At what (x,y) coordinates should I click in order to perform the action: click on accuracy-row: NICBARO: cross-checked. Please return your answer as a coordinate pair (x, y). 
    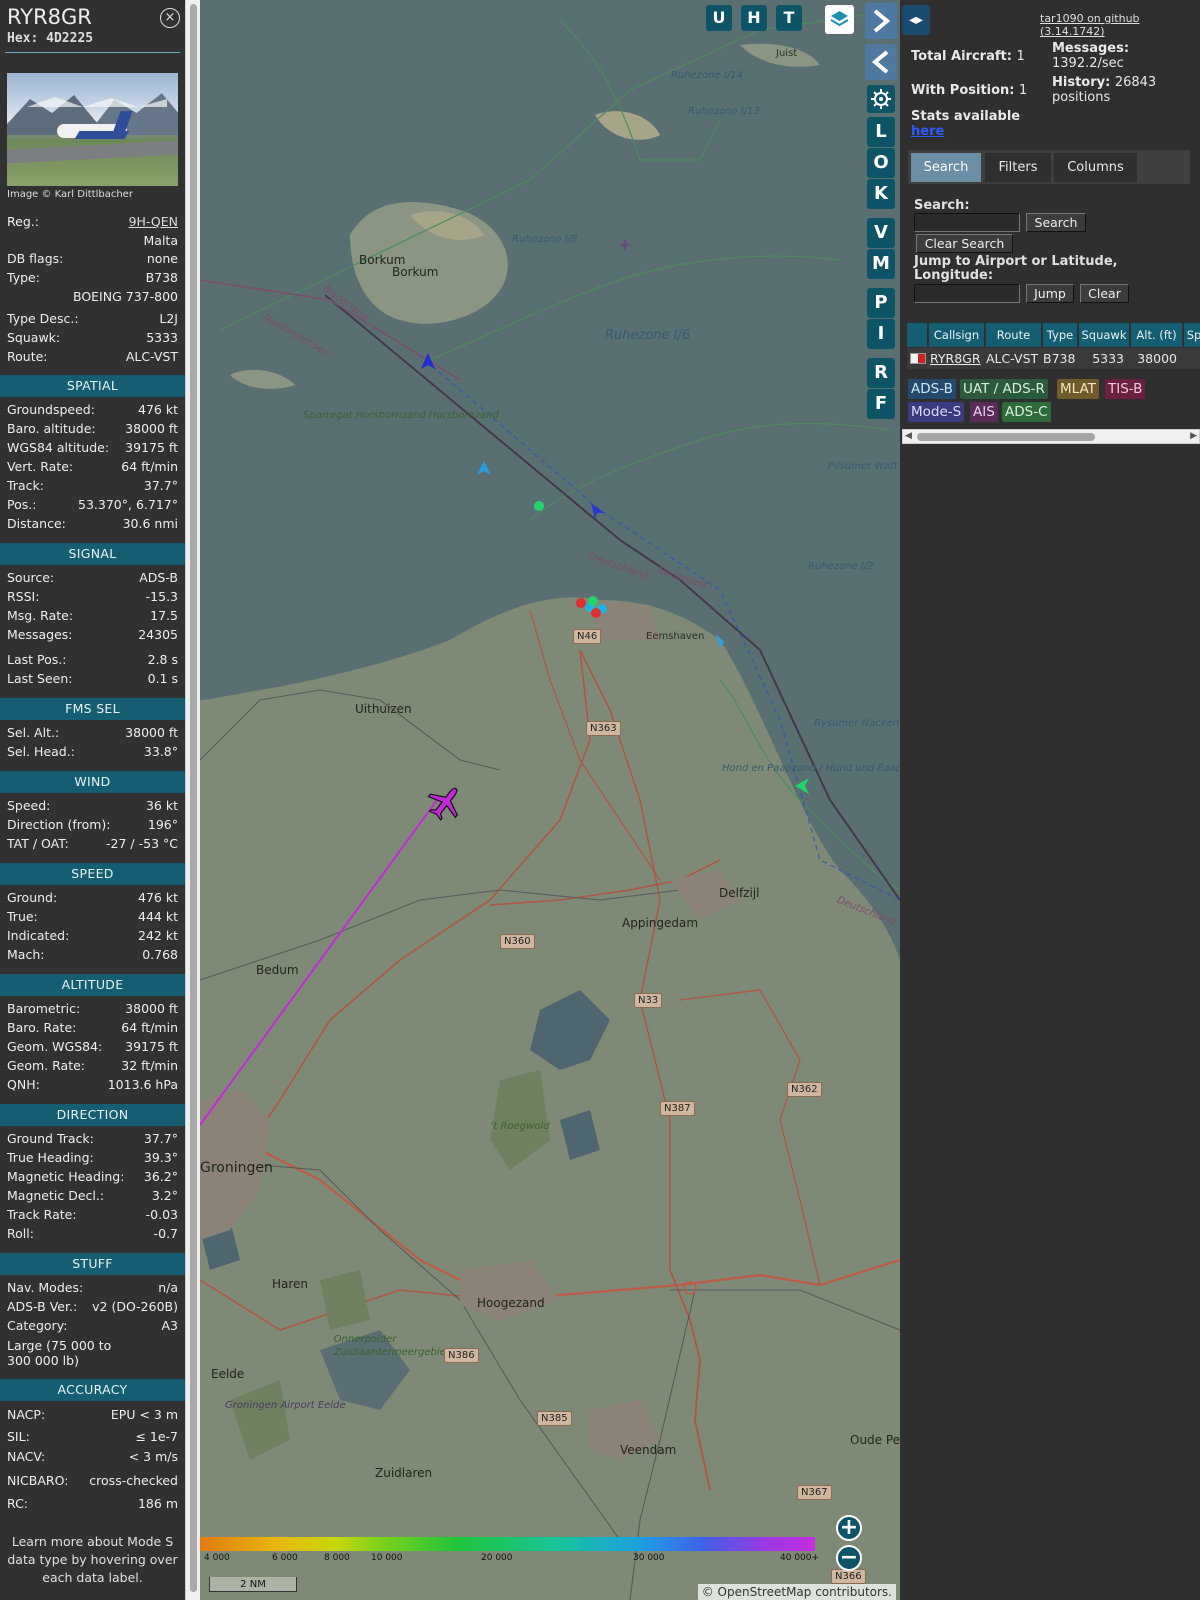
    Looking at the image, I should click on (92, 1482).